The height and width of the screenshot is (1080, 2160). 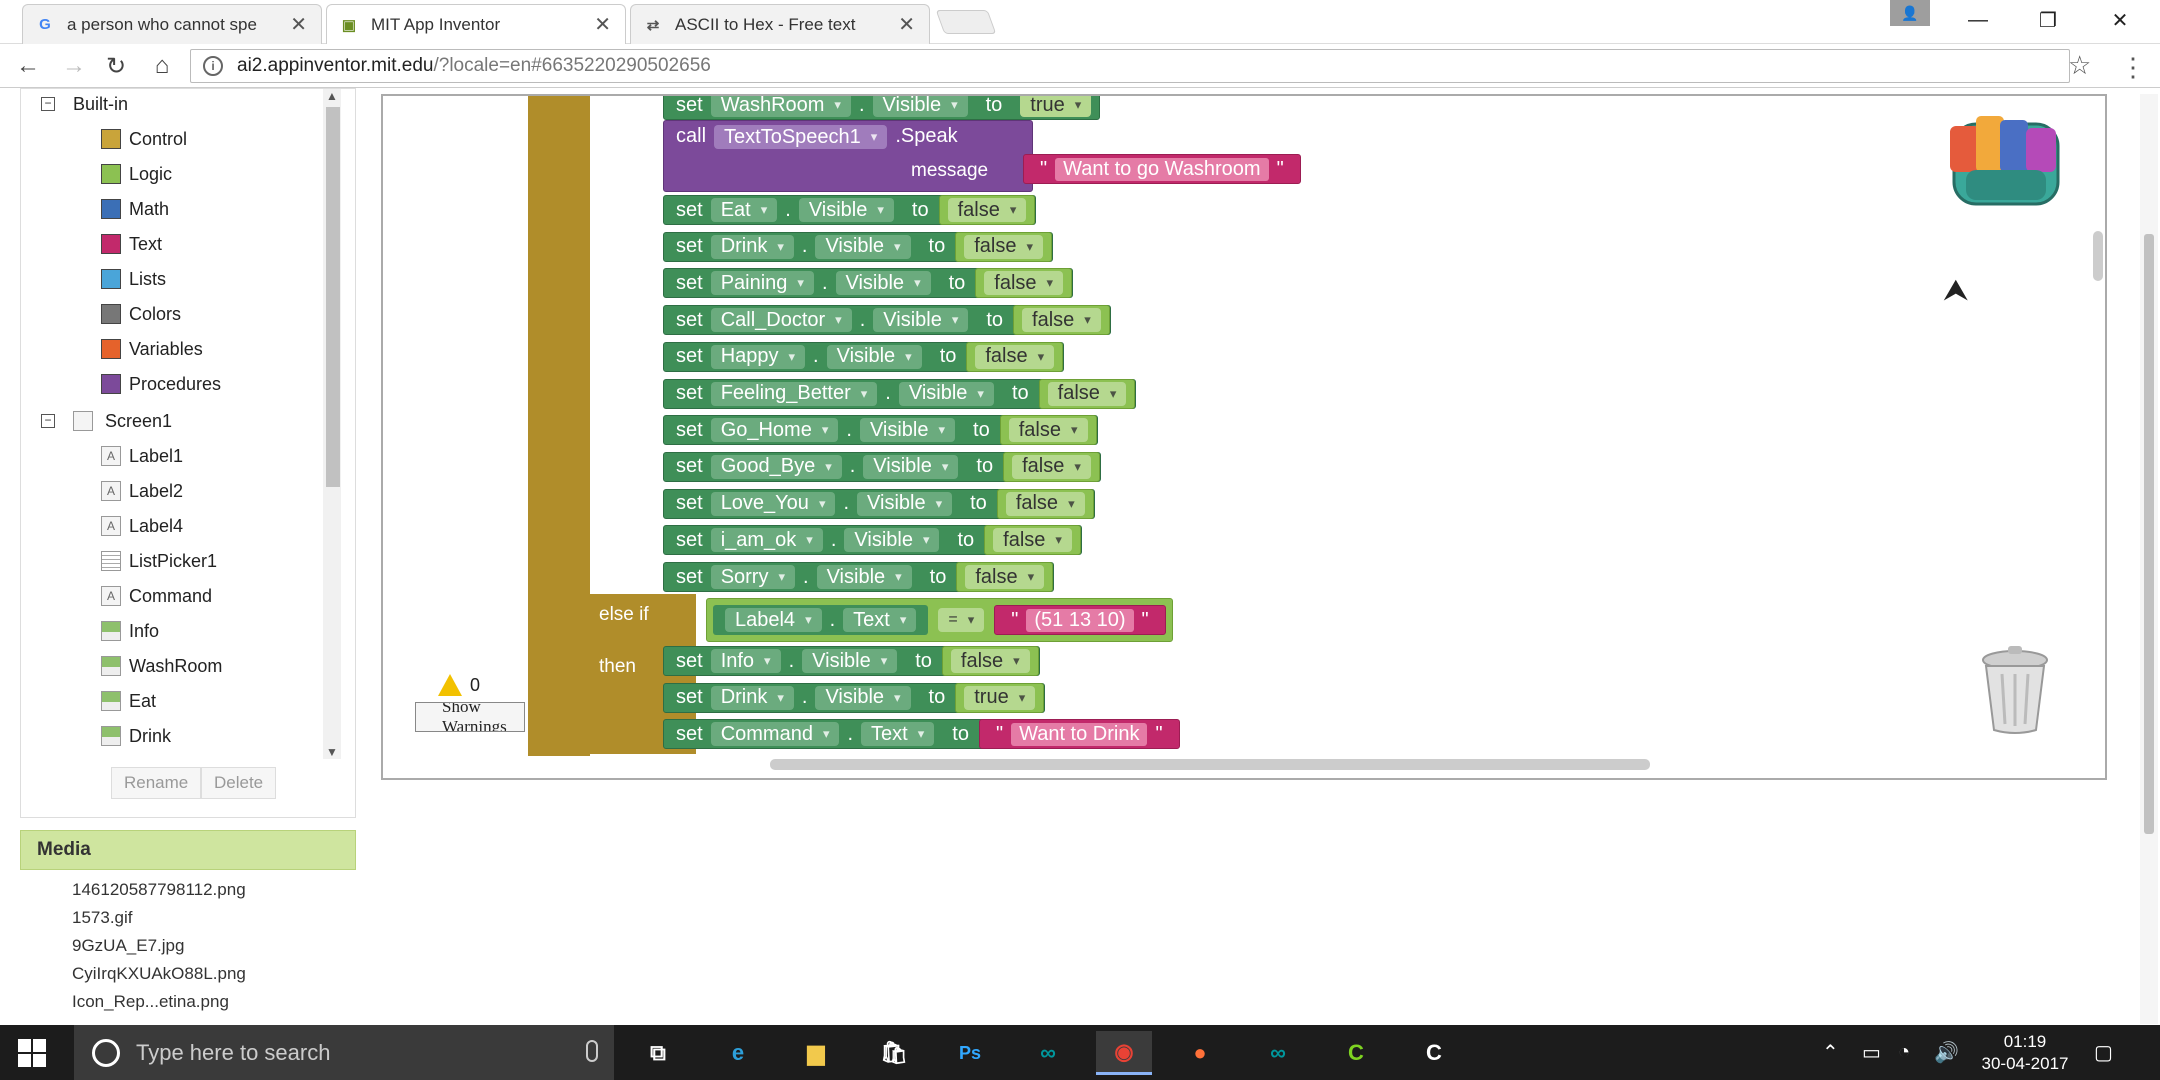 I want to click on component-dropdown: Sorry, so click(x=753, y=577).